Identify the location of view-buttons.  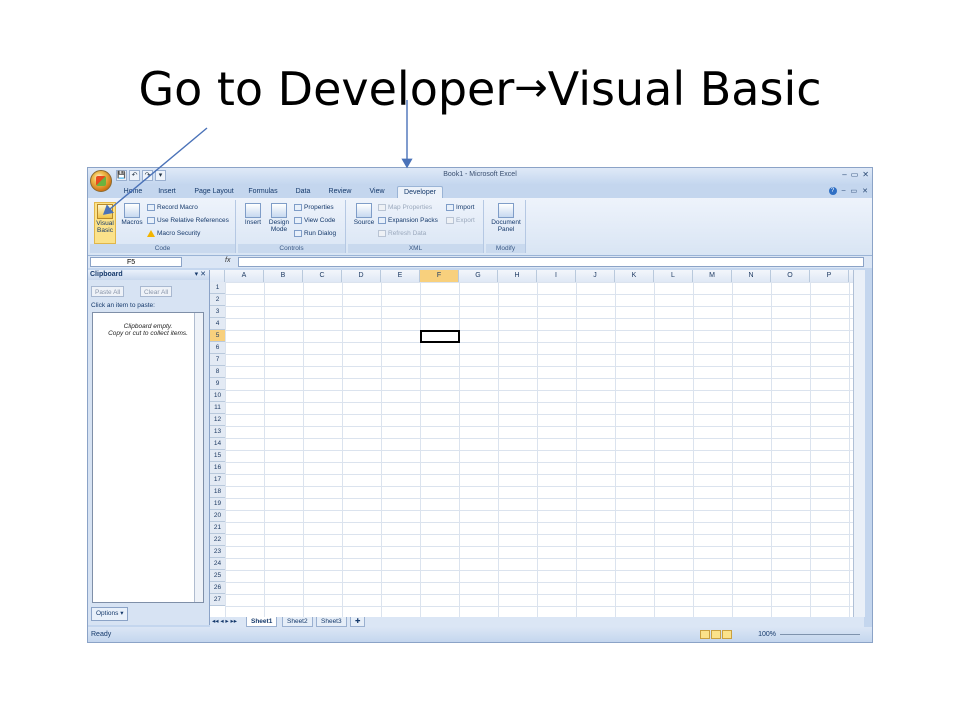
(716, 634).